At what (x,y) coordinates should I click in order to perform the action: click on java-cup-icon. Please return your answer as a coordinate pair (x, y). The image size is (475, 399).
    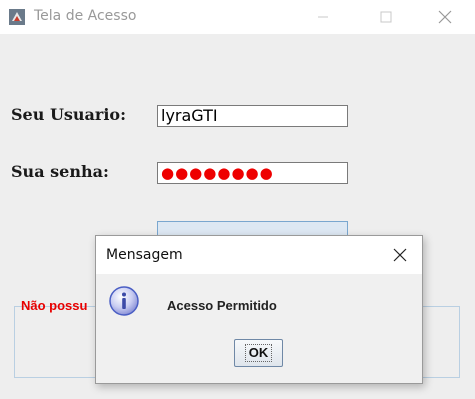
    Looking at the image, I should click on (17, 17).